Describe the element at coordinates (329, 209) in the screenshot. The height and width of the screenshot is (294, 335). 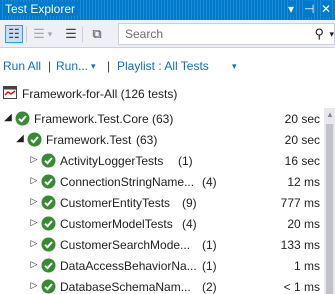
I see `scrollbar-thumb` at that location.